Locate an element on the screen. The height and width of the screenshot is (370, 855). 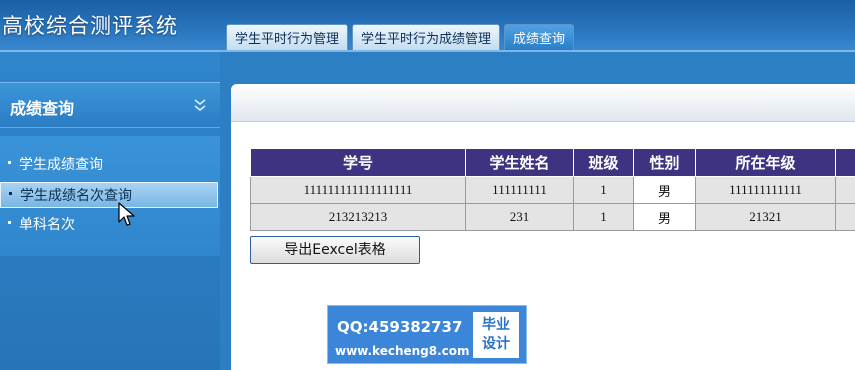
column-header-grade-year: 所在年级 is located at coordinates (765, 162).